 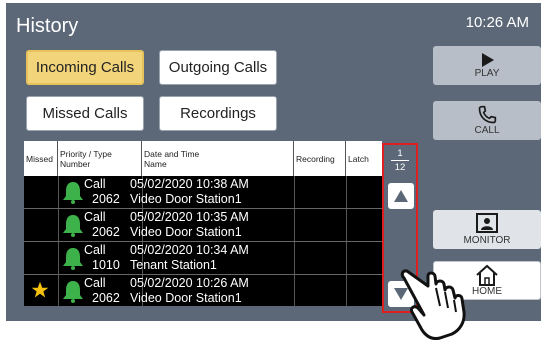 What do you see at coordinates (487, 114) in the screenshot?
I see `phone-icon` at bounding box center [487, 114].